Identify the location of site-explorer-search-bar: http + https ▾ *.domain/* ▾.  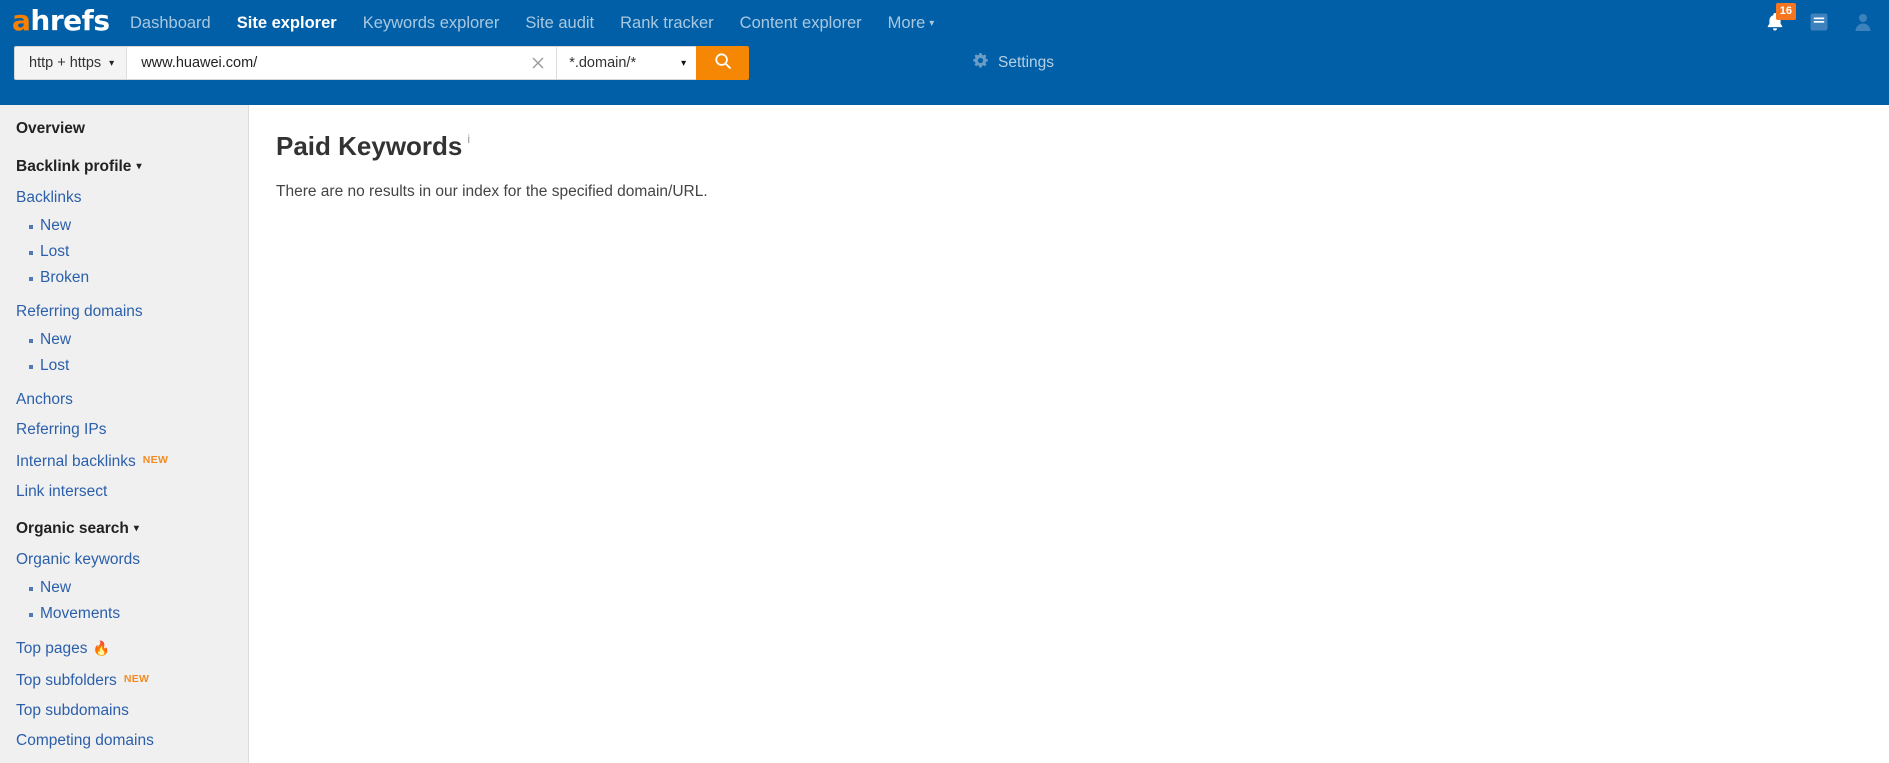
(382, 63).